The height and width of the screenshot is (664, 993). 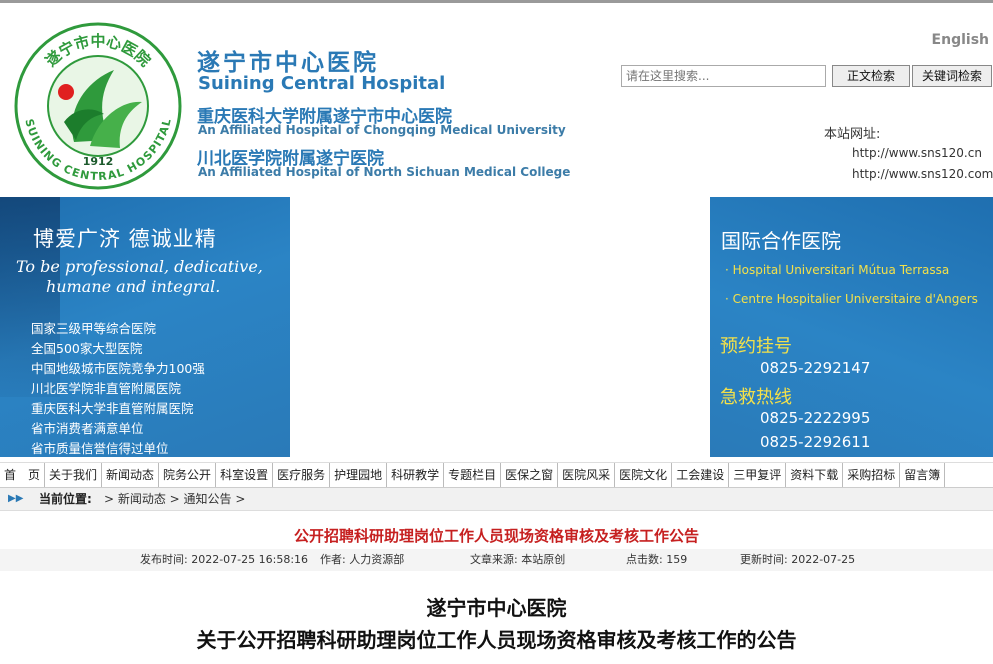 I want to click on emergency-label: 急救热线, so click(x=756, y=397).